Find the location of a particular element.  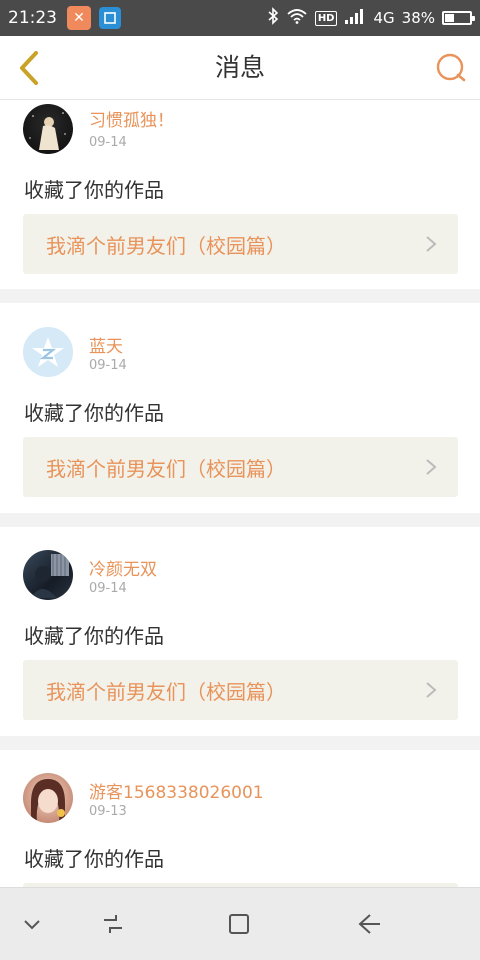

system-nav-bar is located at coordinates (240, 923).